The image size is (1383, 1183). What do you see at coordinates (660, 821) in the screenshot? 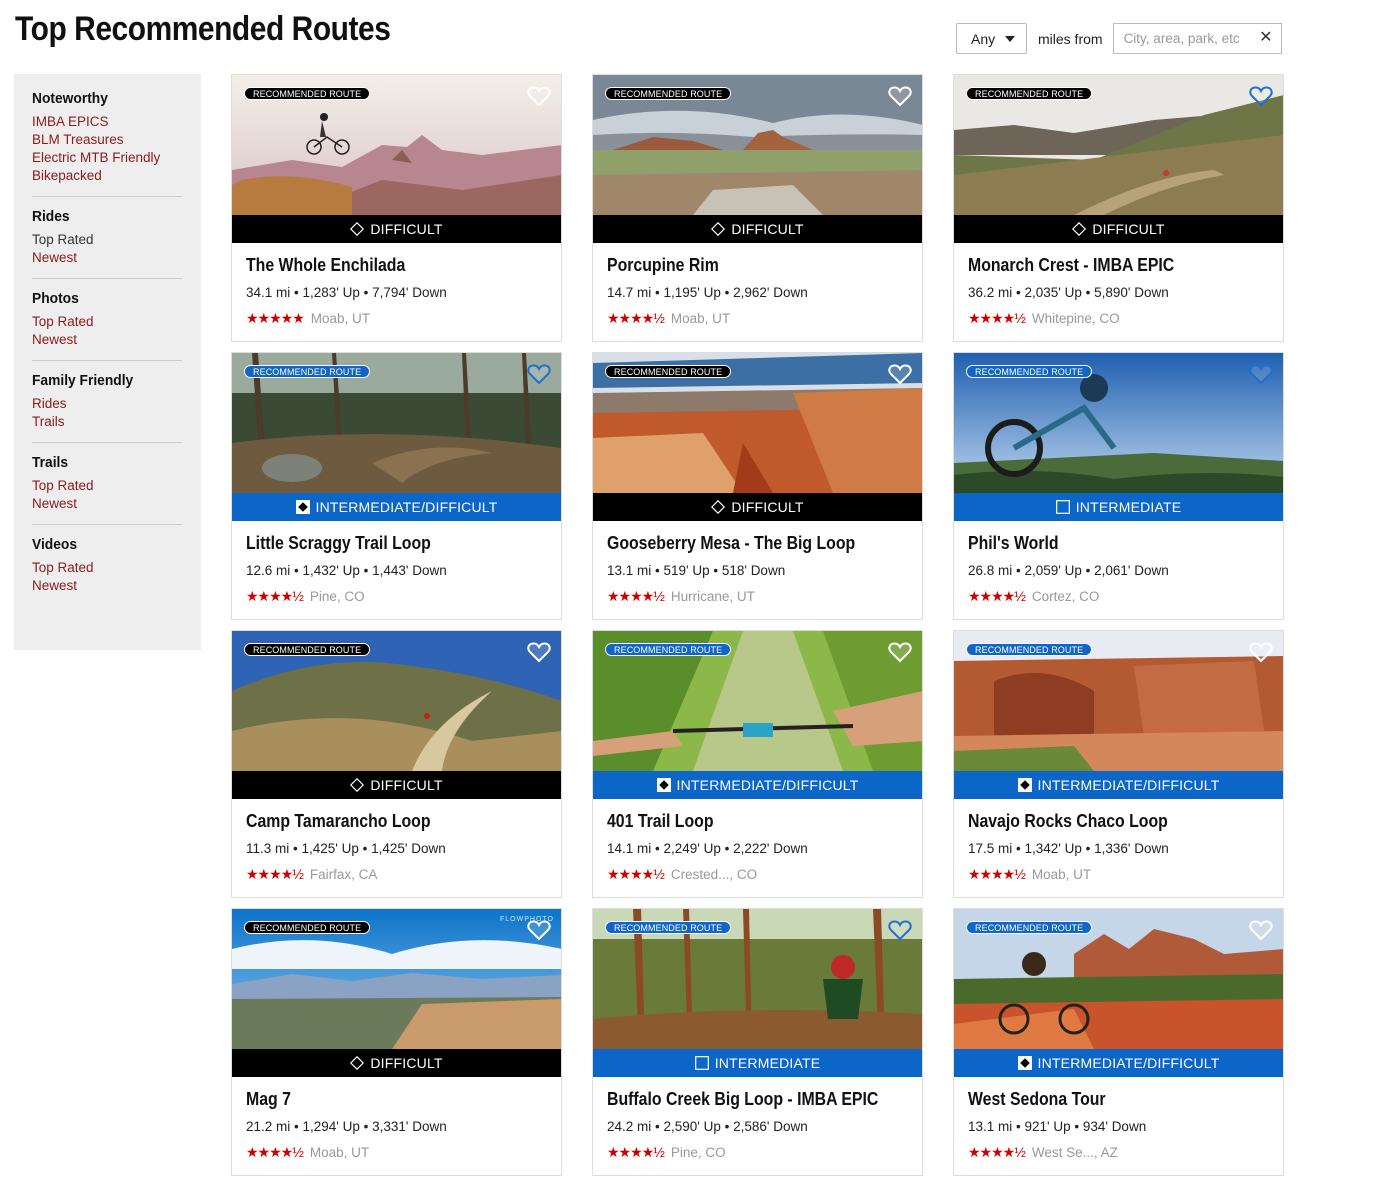
I see `route-title: 401 Trail Loop` at bounding box center [660, 821].